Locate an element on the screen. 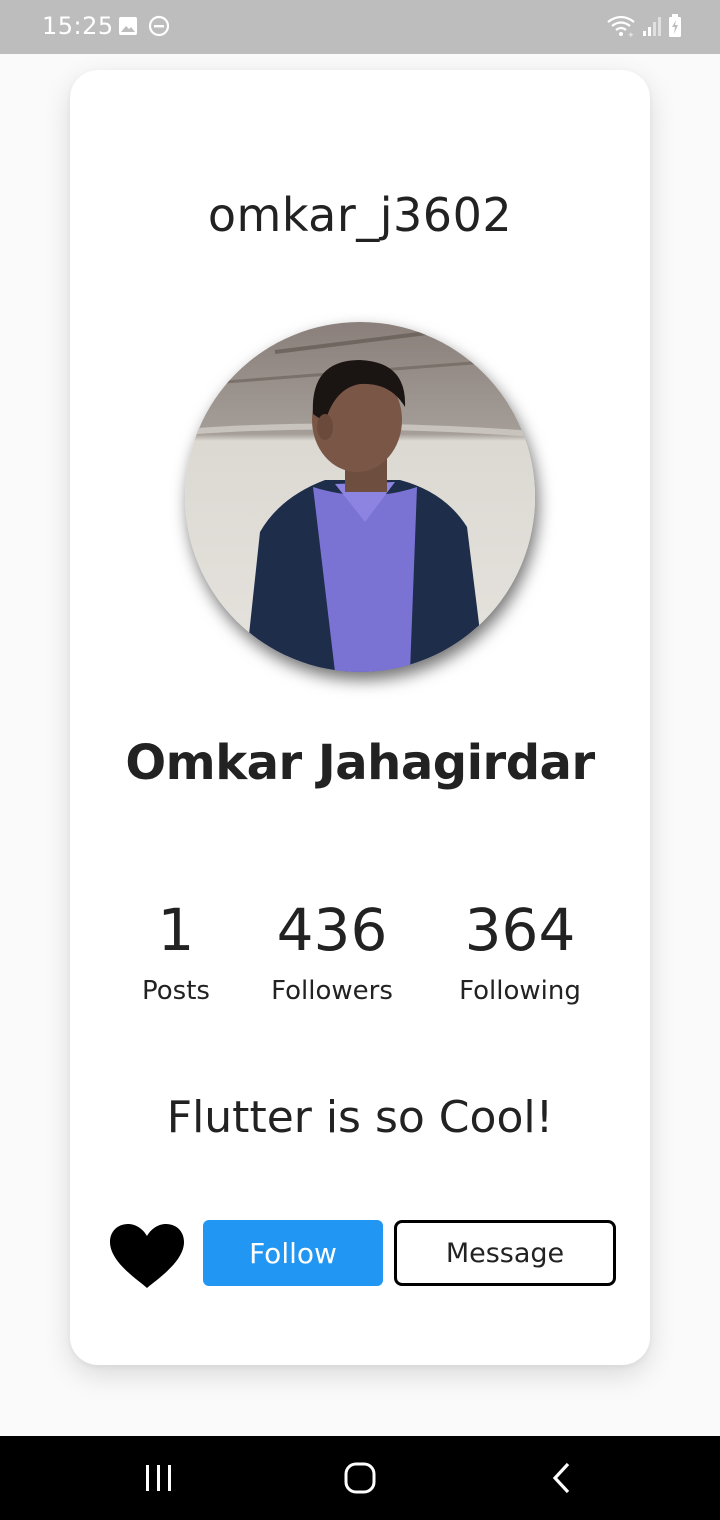 The width and height of the screenshot is (720, 1520). username: omkar_j3602 is located at coordinates (360, 215).